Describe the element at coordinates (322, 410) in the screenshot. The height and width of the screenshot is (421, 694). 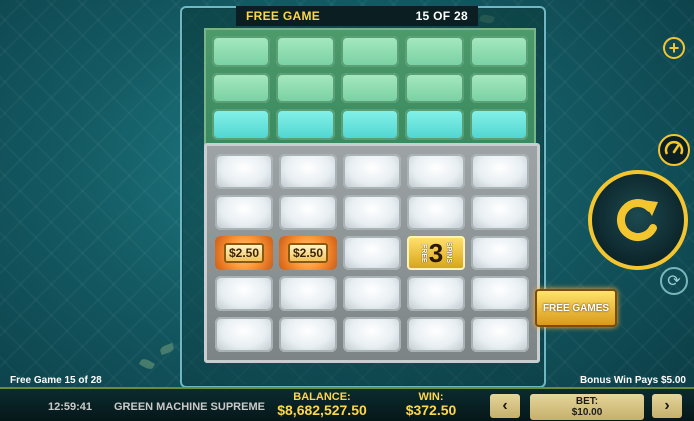
I see `balance-value: $8,682,527.50` at that location.